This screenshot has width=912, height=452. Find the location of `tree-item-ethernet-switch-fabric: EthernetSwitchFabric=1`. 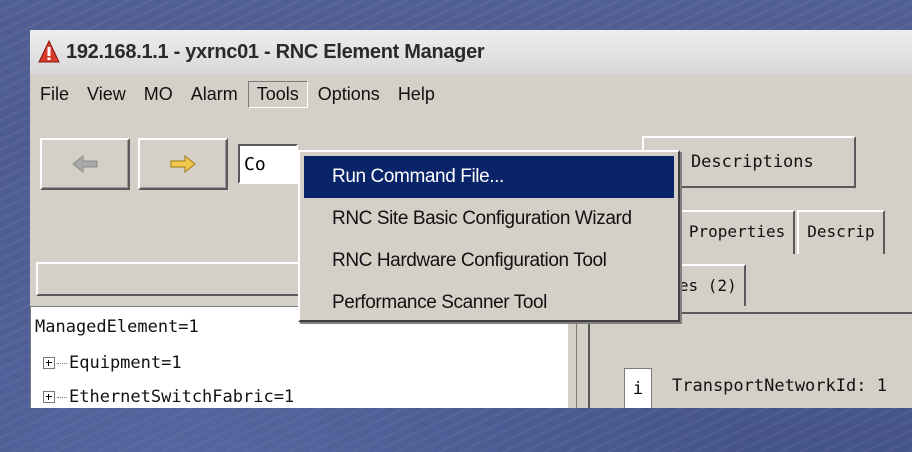

tree-item-ethernet-switch-fabric: EthernetSwitchFabric=1 is located at coordinates (168, 397).